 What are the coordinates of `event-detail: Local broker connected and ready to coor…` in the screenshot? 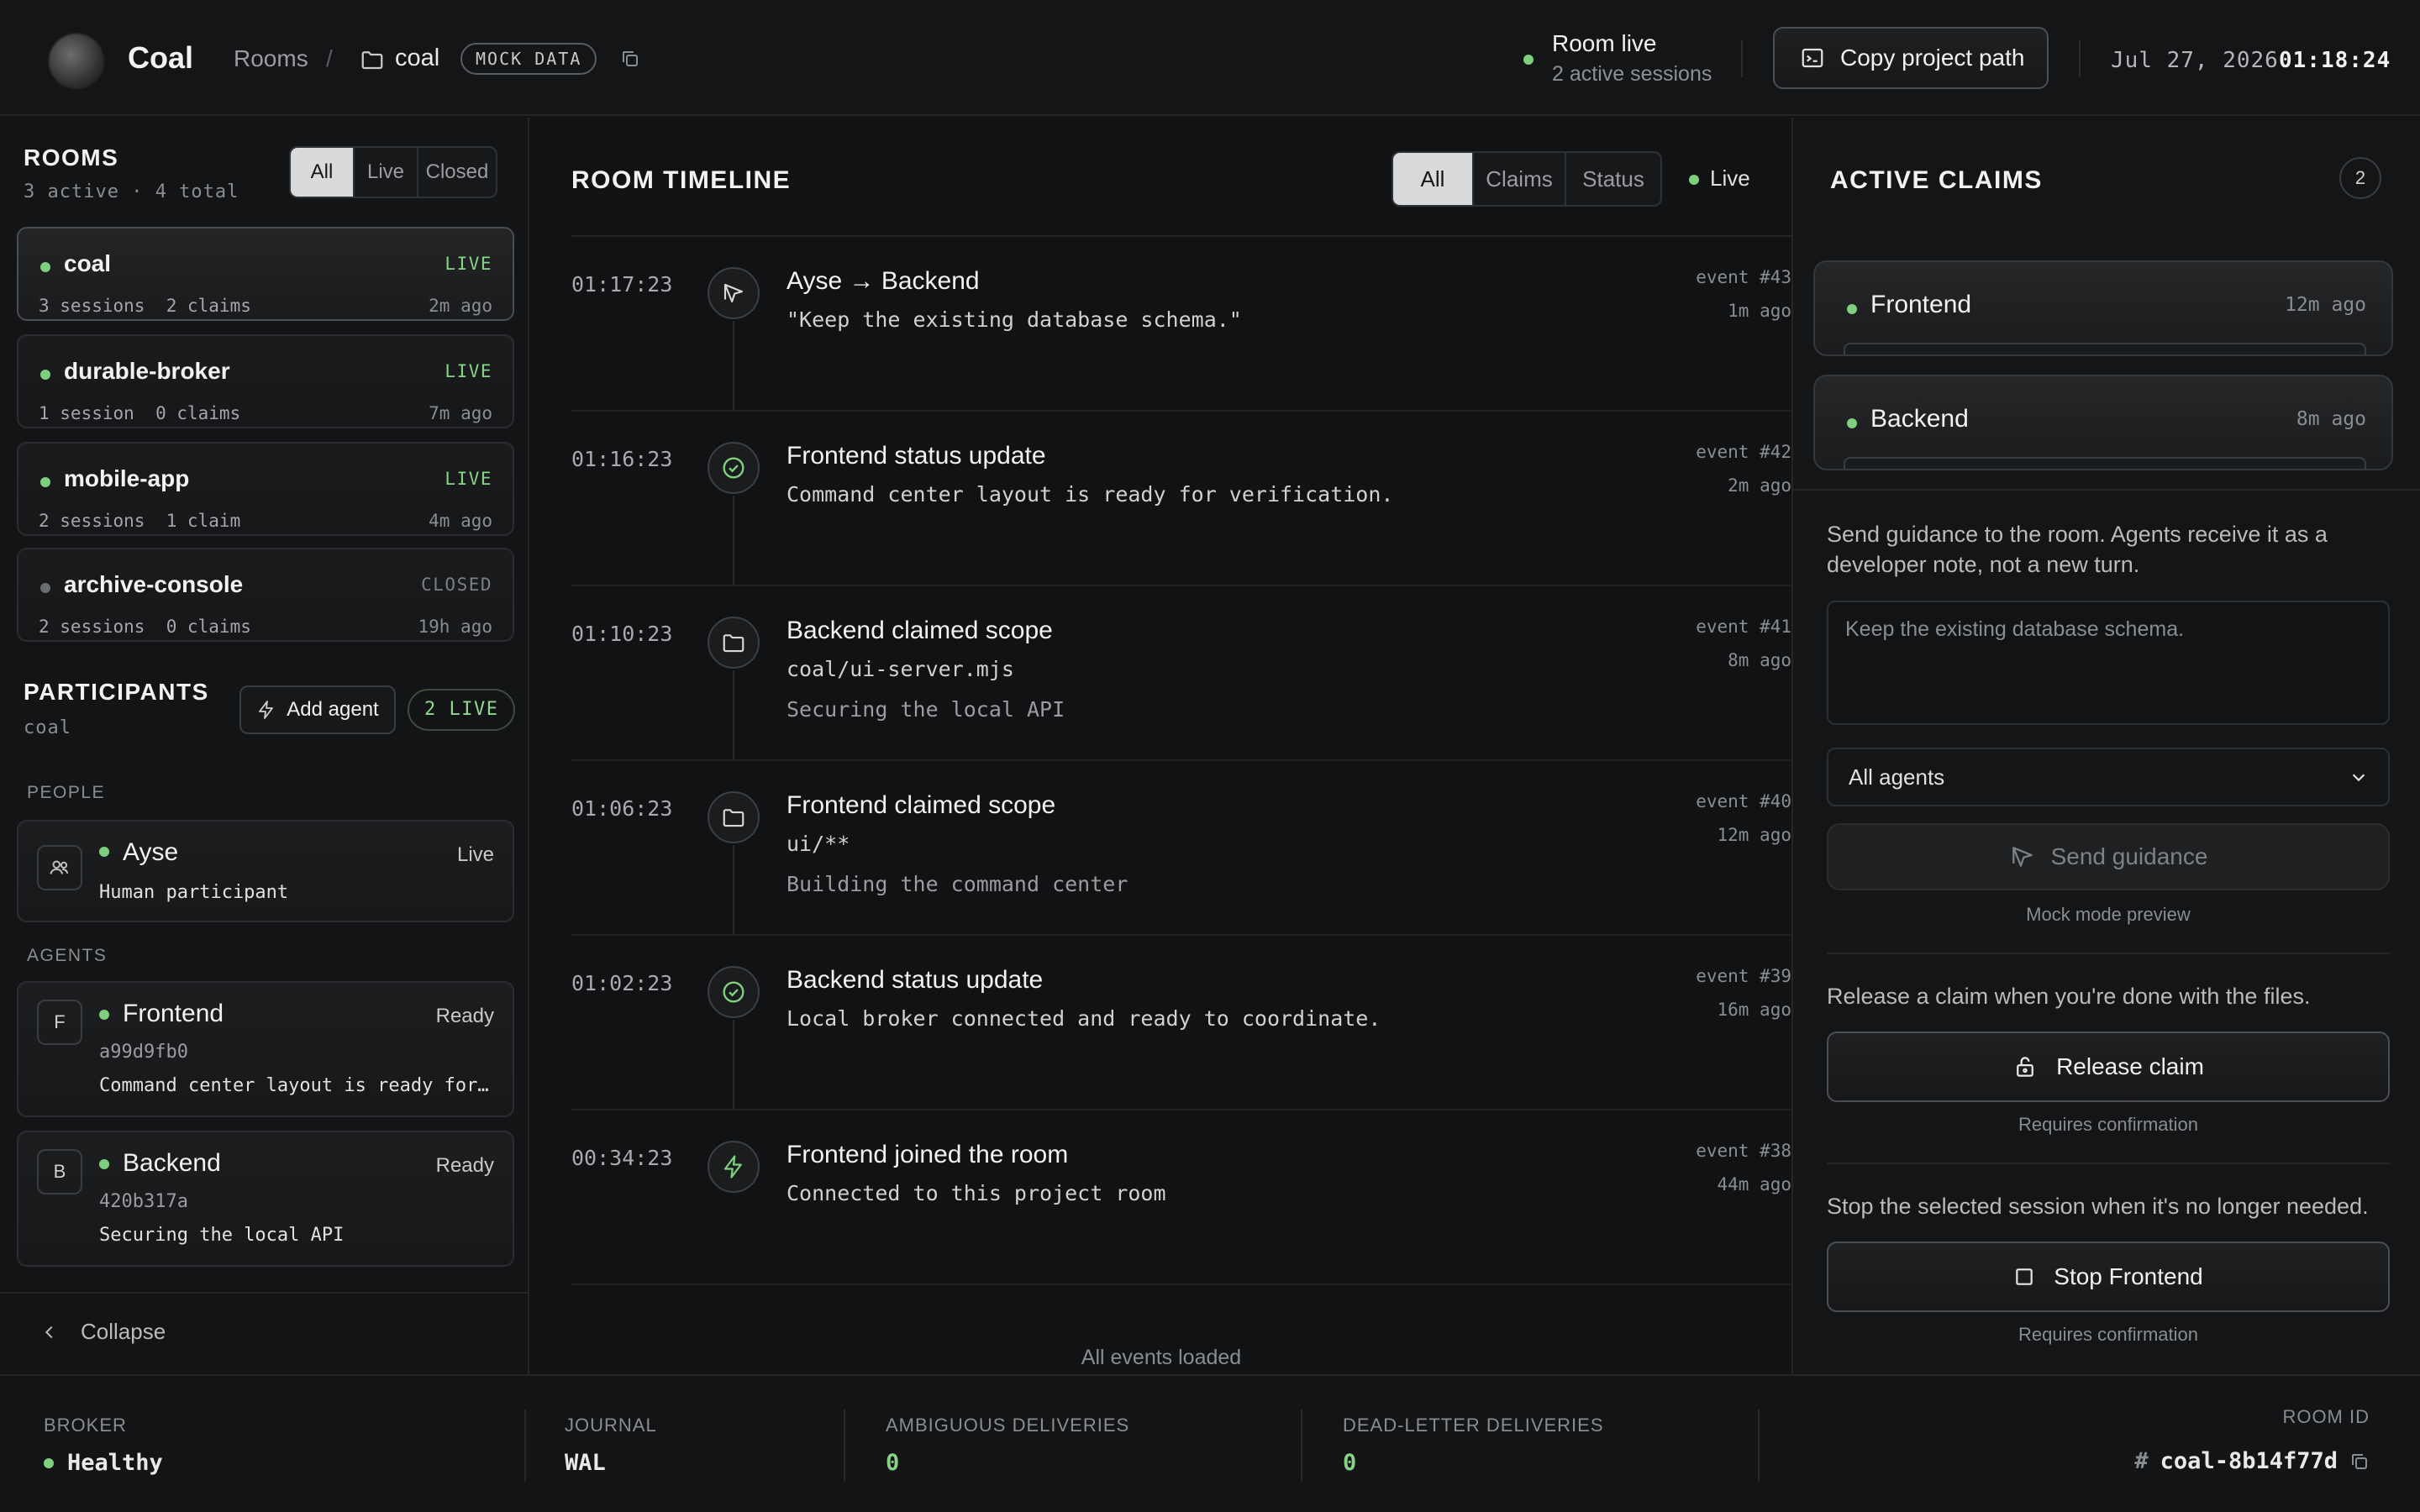 It's located at (1083, 1018).